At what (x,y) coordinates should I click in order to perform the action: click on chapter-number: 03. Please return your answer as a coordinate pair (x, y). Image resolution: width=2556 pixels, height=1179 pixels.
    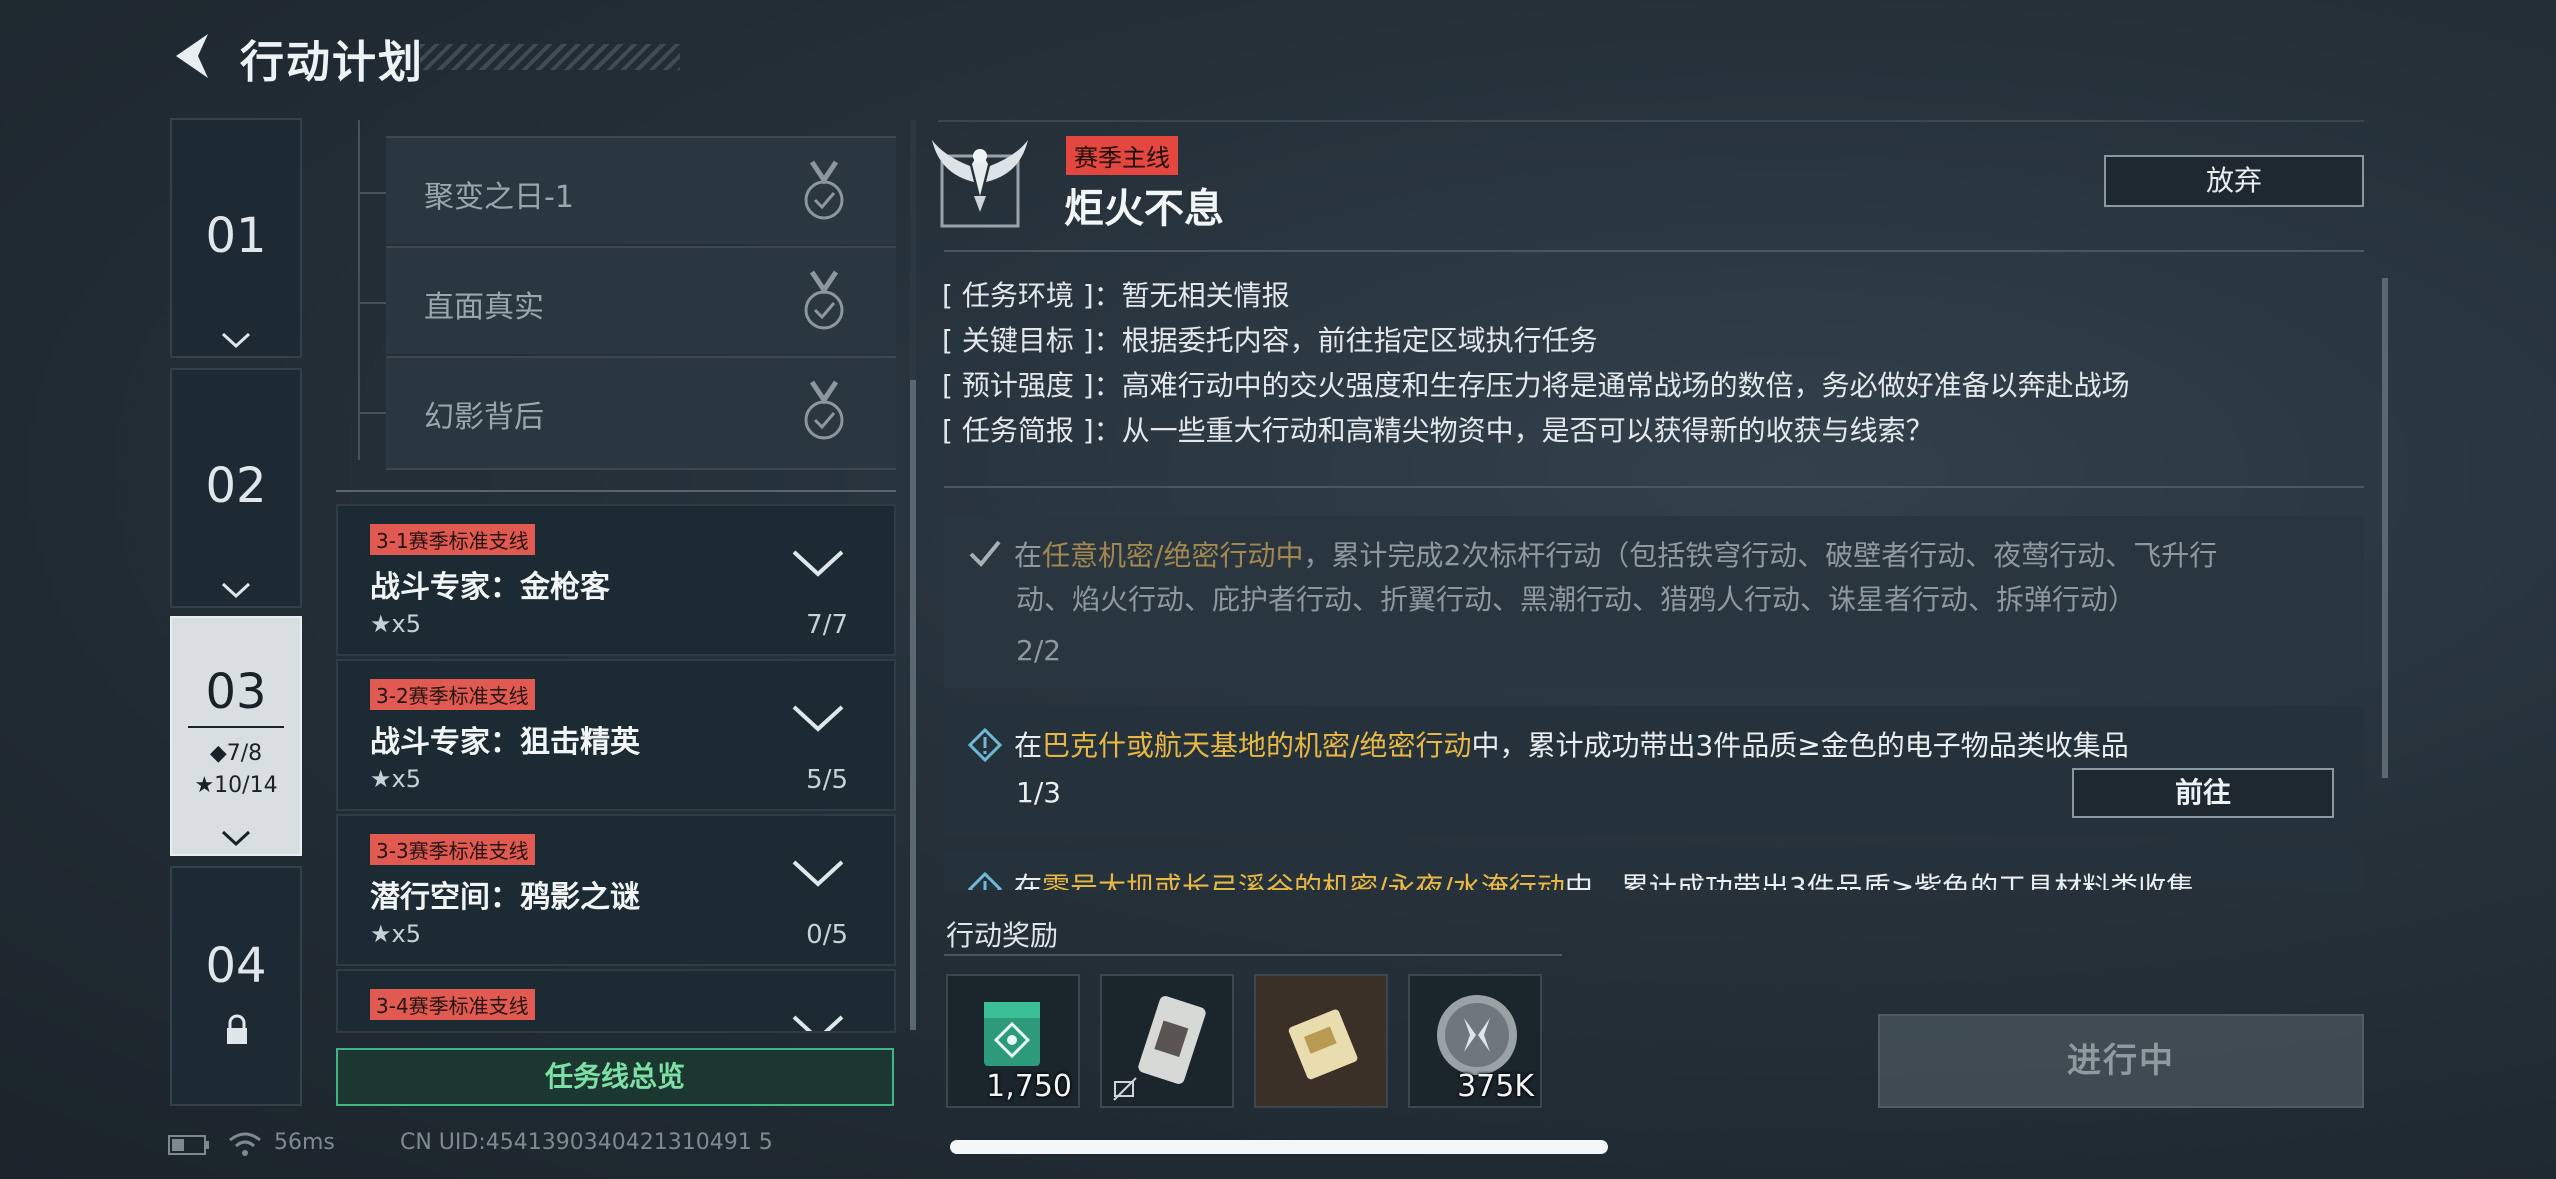
    Looking at the image, I should click on (236, 692).